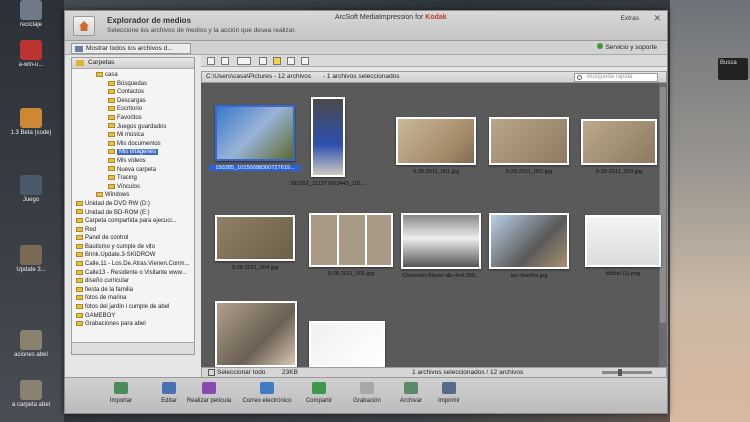  Describe the element at coordinates (133, 118) in the screenshot. I see `folder-tree-item: Favoritos` at that location.